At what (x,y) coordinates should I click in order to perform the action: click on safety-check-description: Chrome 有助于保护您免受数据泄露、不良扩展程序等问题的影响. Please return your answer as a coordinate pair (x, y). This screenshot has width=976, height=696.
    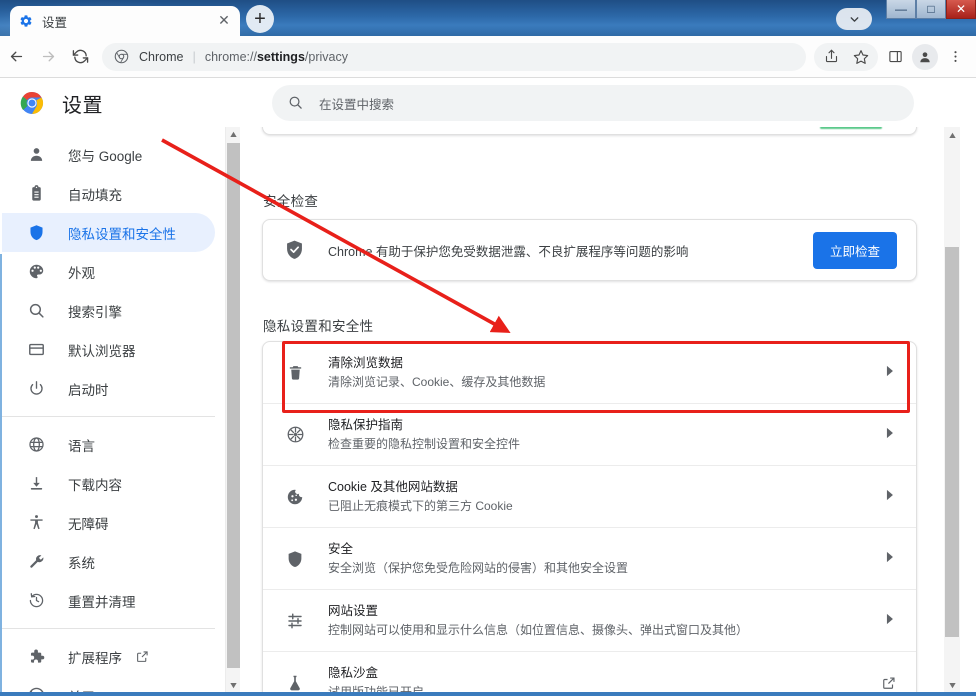
    Looking at the image, I should click on (508, 251).